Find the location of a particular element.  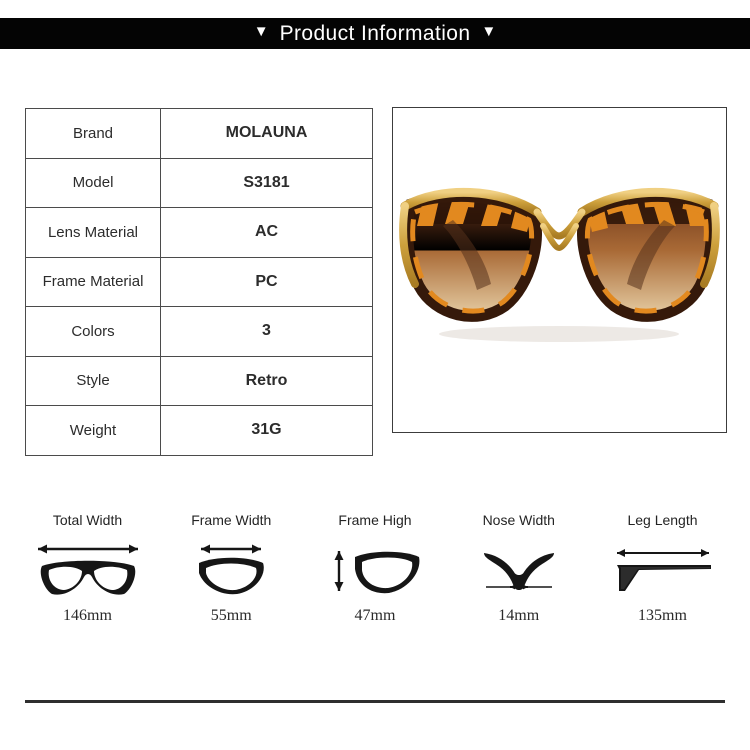

measurement-total-width: Total Width 146mm is located at coordinates (87, 568).